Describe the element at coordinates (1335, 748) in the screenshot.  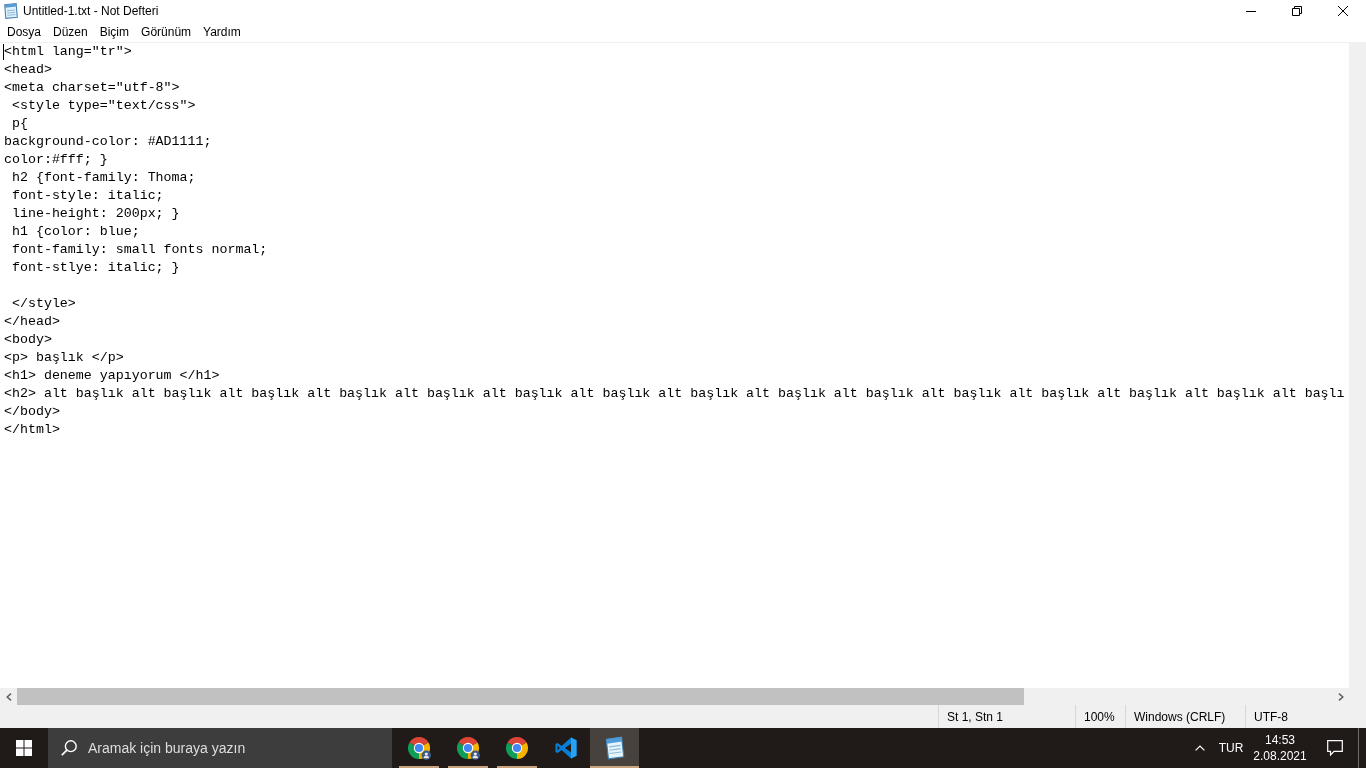
I see `notification-icon` at that location.